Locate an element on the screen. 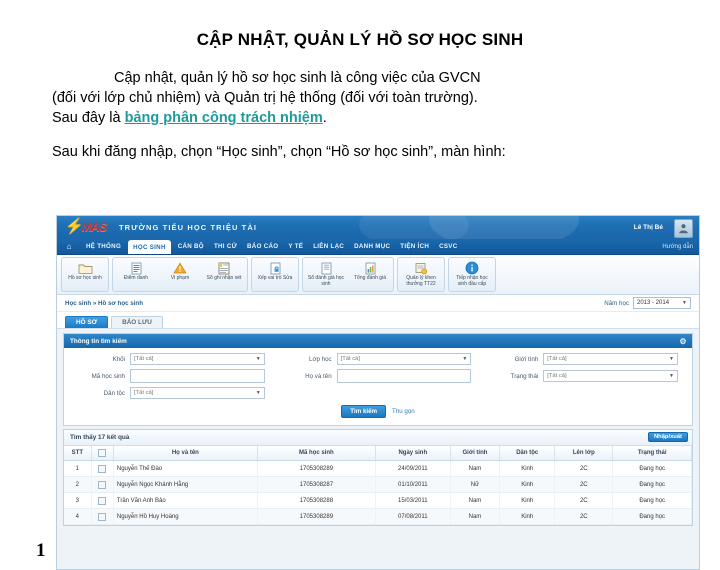 The height and width of the screenshot is (570, 720). select-dan-toc: [Tất cả] ▼ is located at coordinates (197, 393).